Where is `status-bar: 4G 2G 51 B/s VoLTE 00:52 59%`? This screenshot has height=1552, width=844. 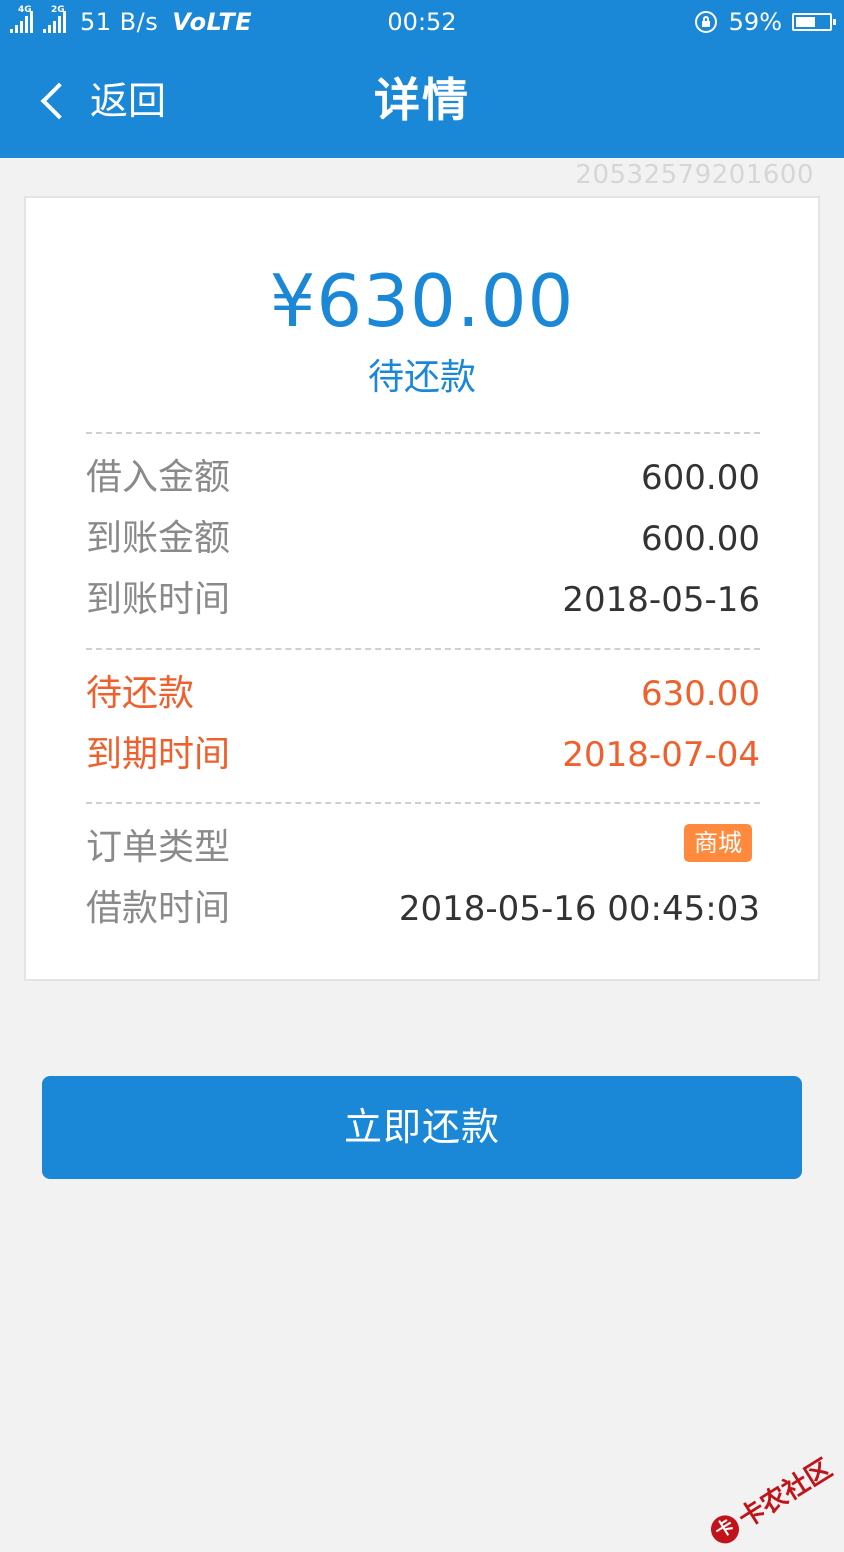
status-bar: 4G 2G 51 B/s VoLTE 00:52 59% is located at coordinates (422, 22).